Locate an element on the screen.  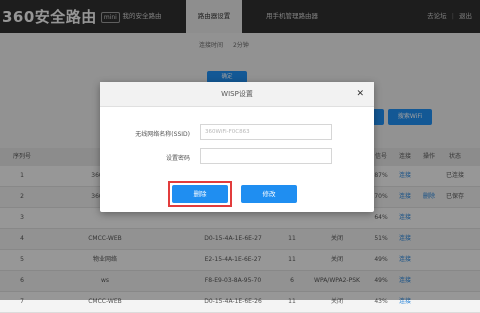
dialog-title: WISP设置 is located at coordinates (237, 94).